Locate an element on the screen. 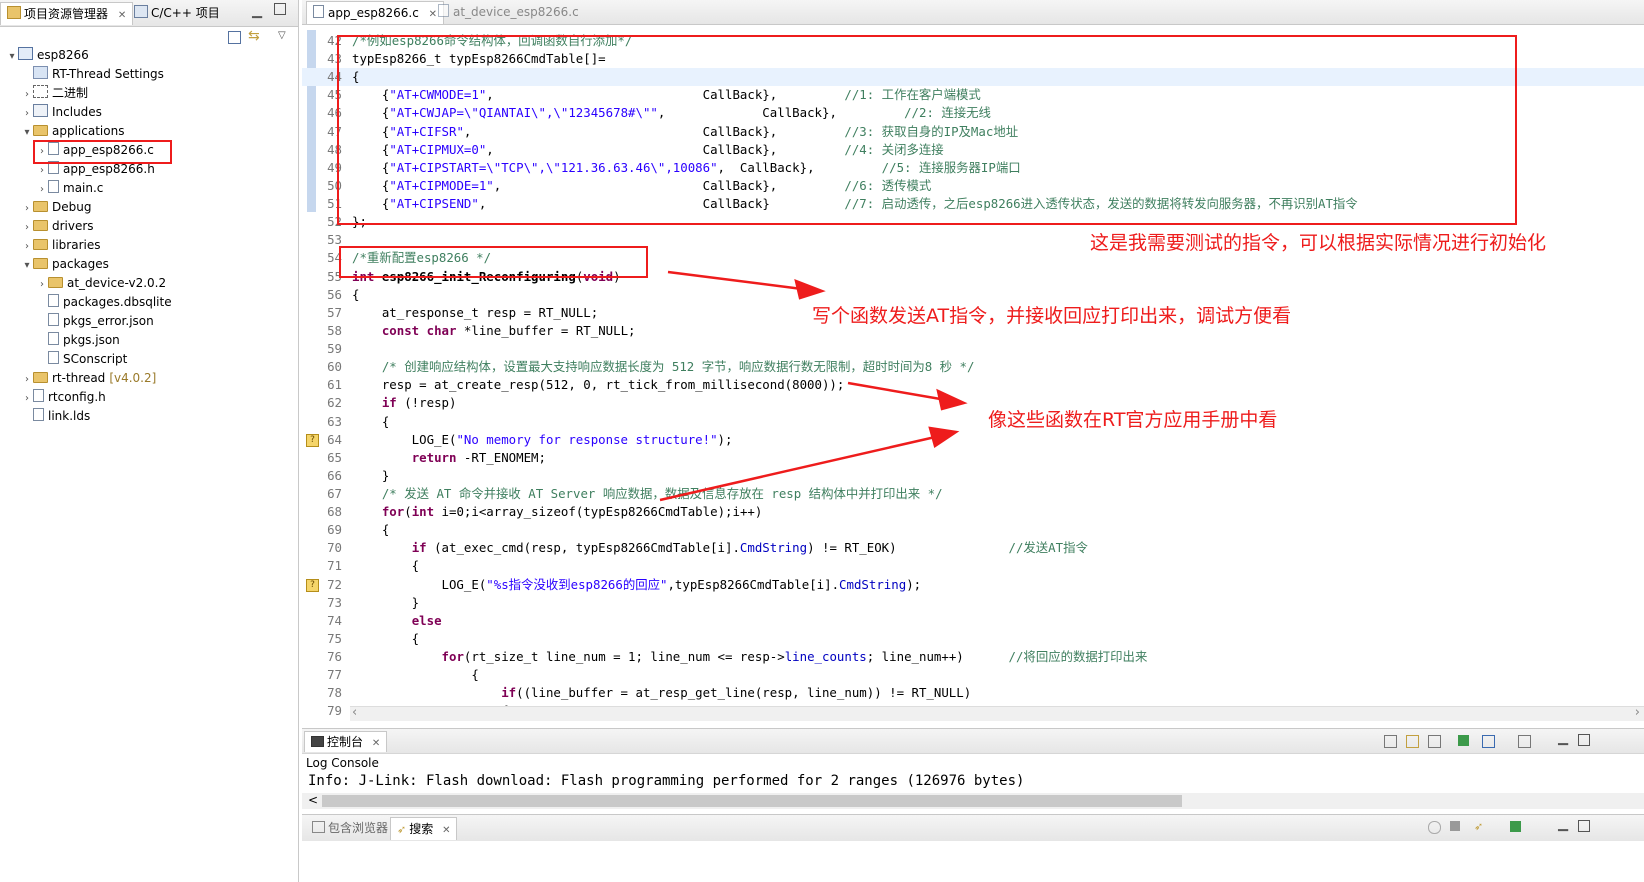  pin-search-icon is located at coordinates (1515, 826).